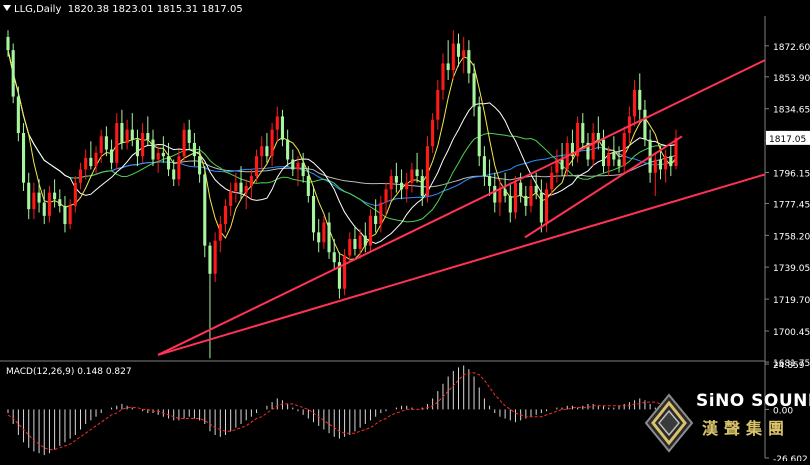 The width and height of the screenshot is (810, 465). I want to click on symbol-label: LLG,Daily, so click(38, 9).